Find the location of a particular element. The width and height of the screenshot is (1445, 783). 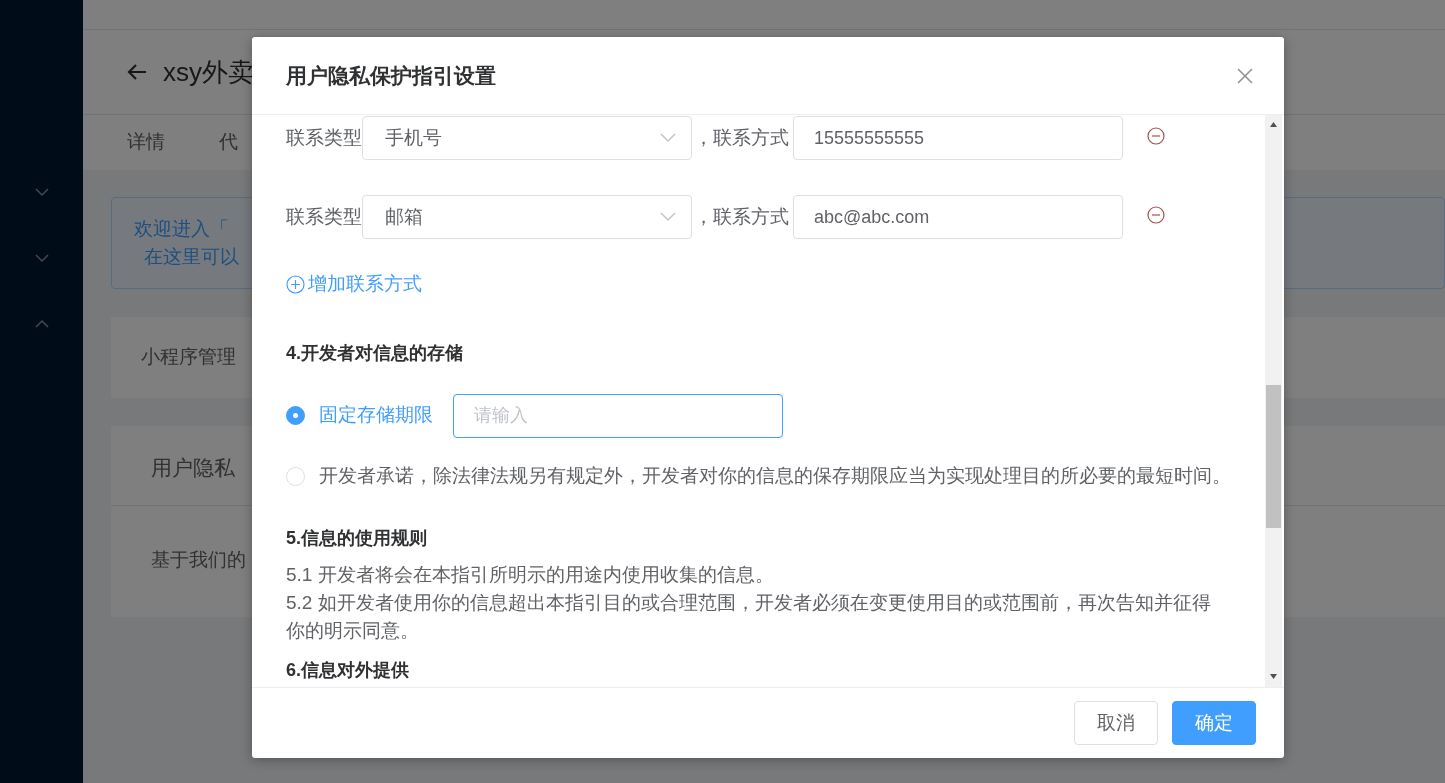

rule-text: 5.1 开发者将会在本指引所明示的用途内使用收集的信息。 is located at coordinates (530, 574).